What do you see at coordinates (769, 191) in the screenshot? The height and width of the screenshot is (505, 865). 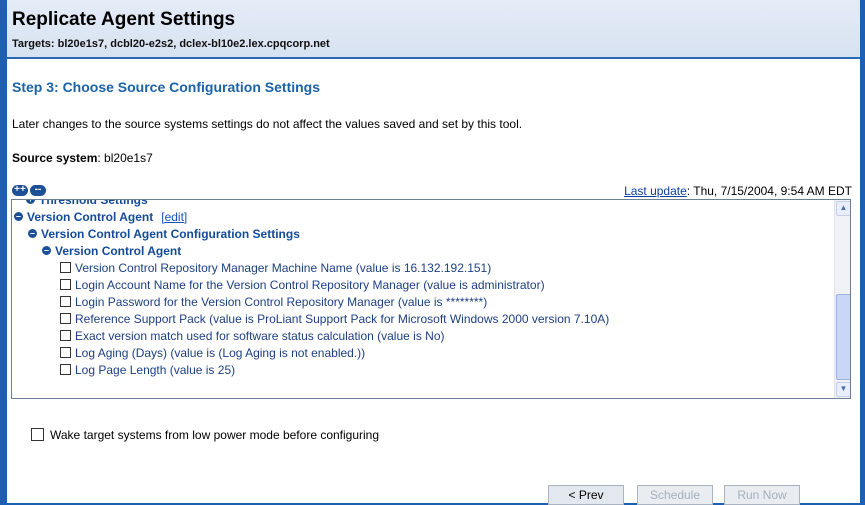 I see `last-update-value: : Thu, 7/15/2004, 9:54 AM EDT` at bounding box center [769, 191].